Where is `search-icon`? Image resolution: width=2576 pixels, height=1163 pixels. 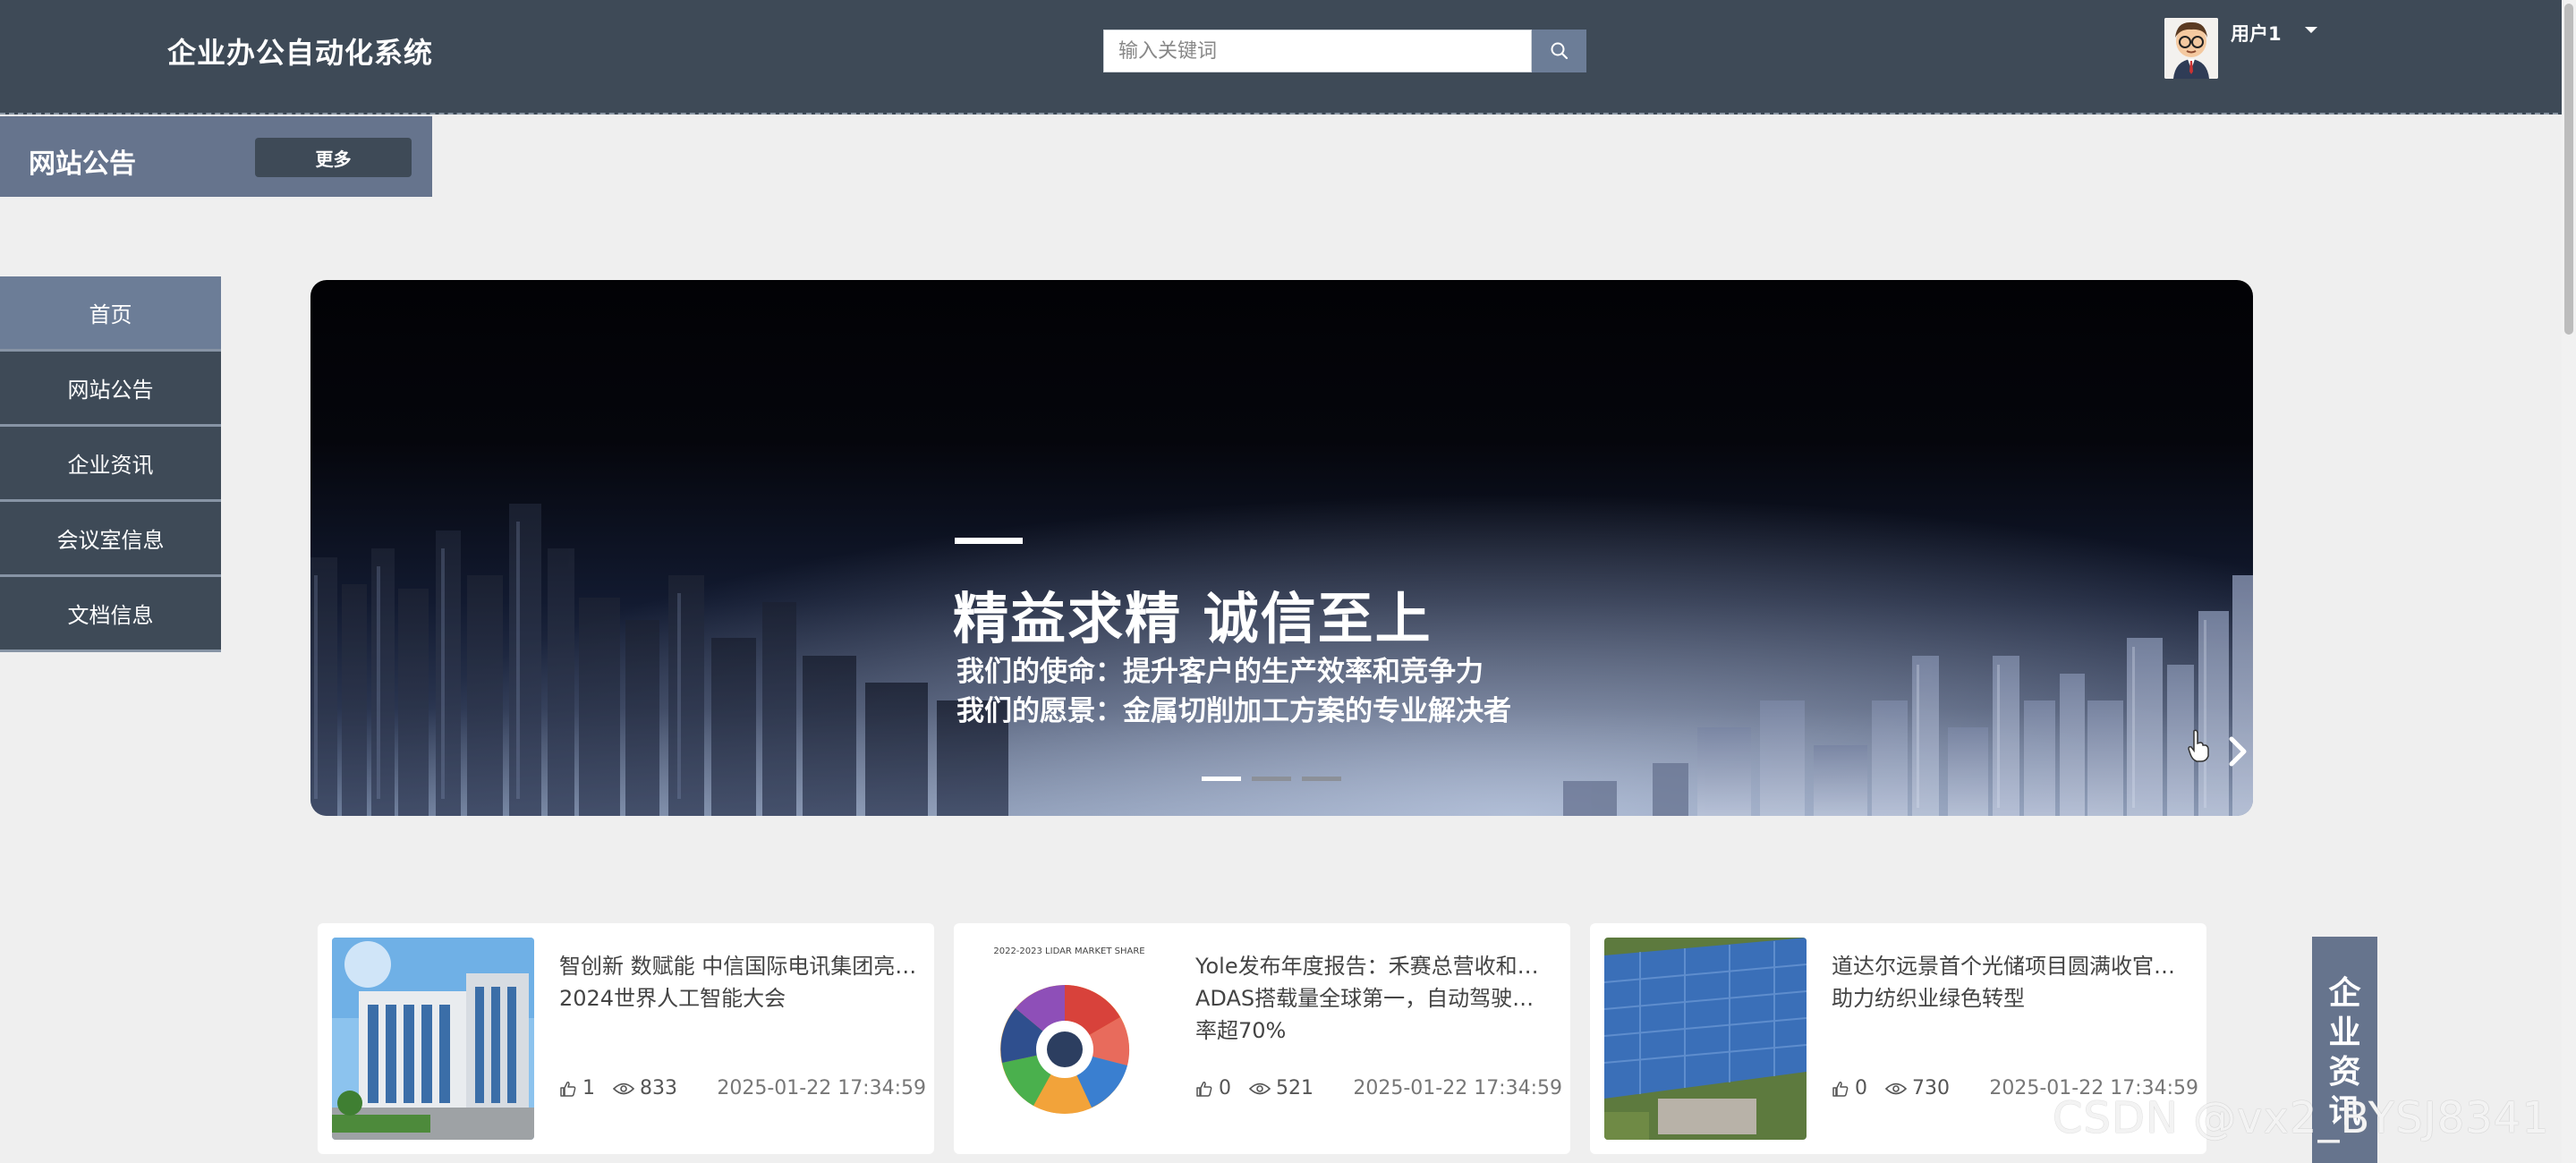
search-icon is located at coordinates (1559, 51).